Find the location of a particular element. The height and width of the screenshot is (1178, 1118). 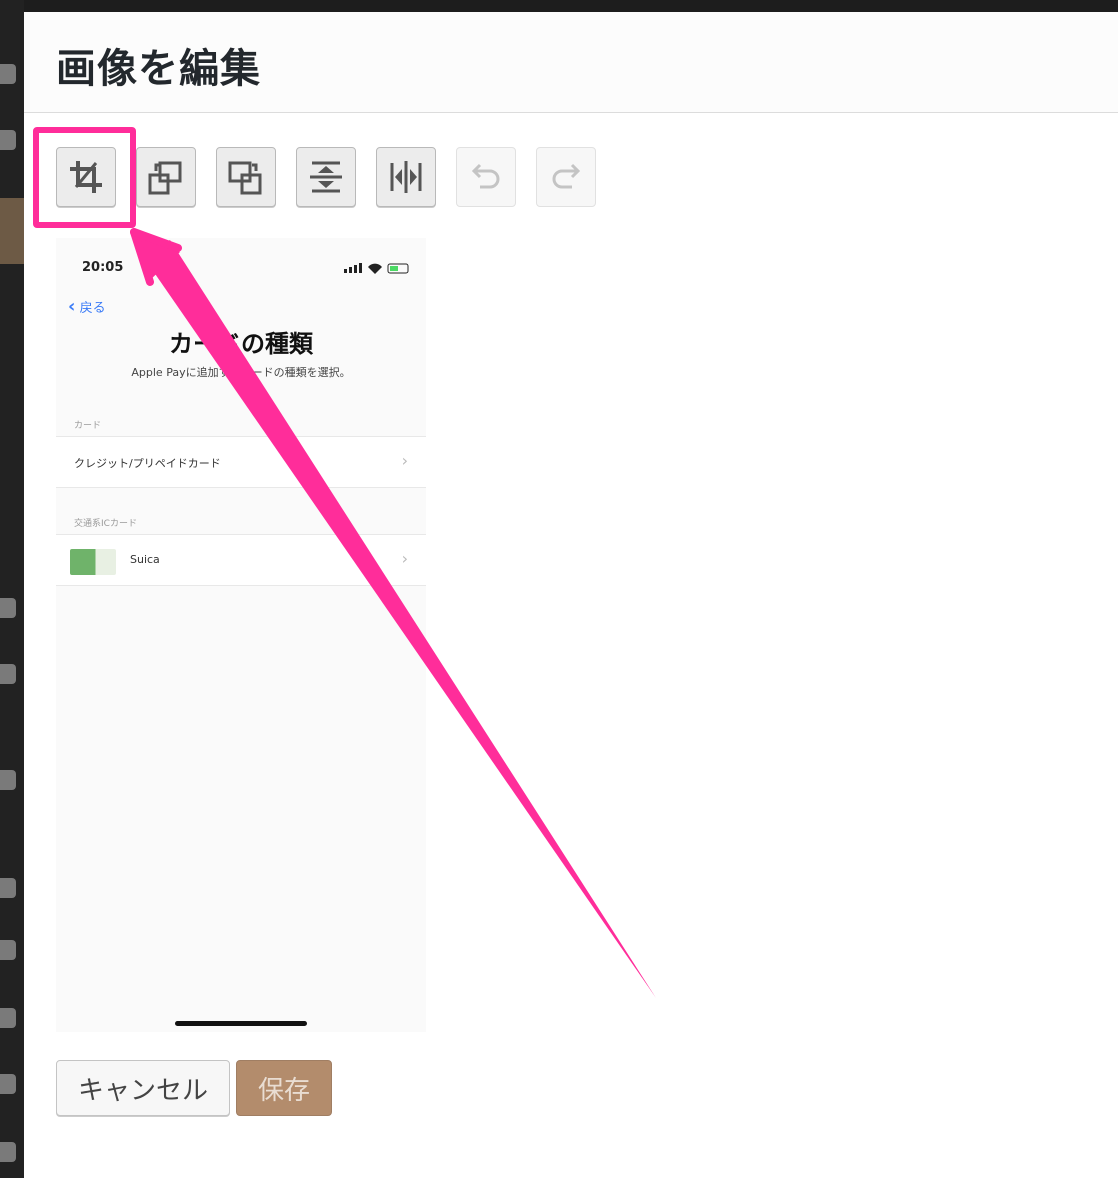

flip-horizontal-icon is located at coordinates (406, 177).